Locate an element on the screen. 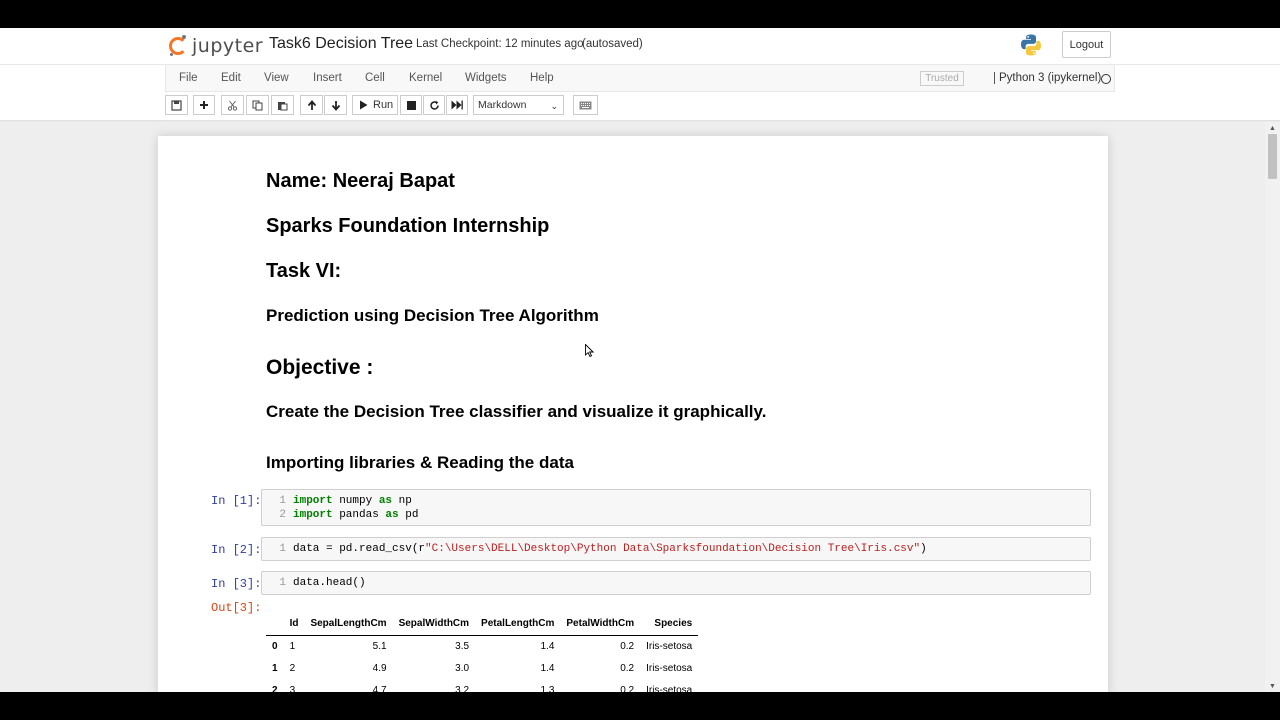  jupyter-logo: jupyter is located at coordinates (215, 46).